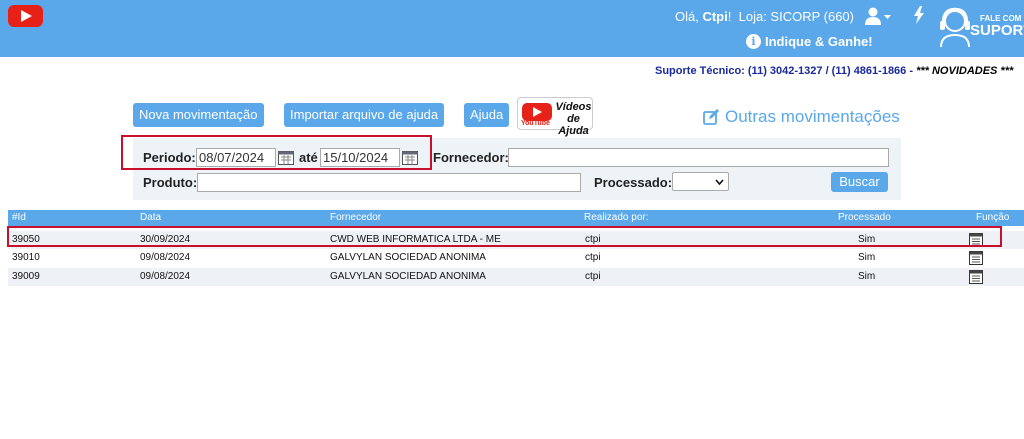  I want to click on date-from-input, so click(236, 157).